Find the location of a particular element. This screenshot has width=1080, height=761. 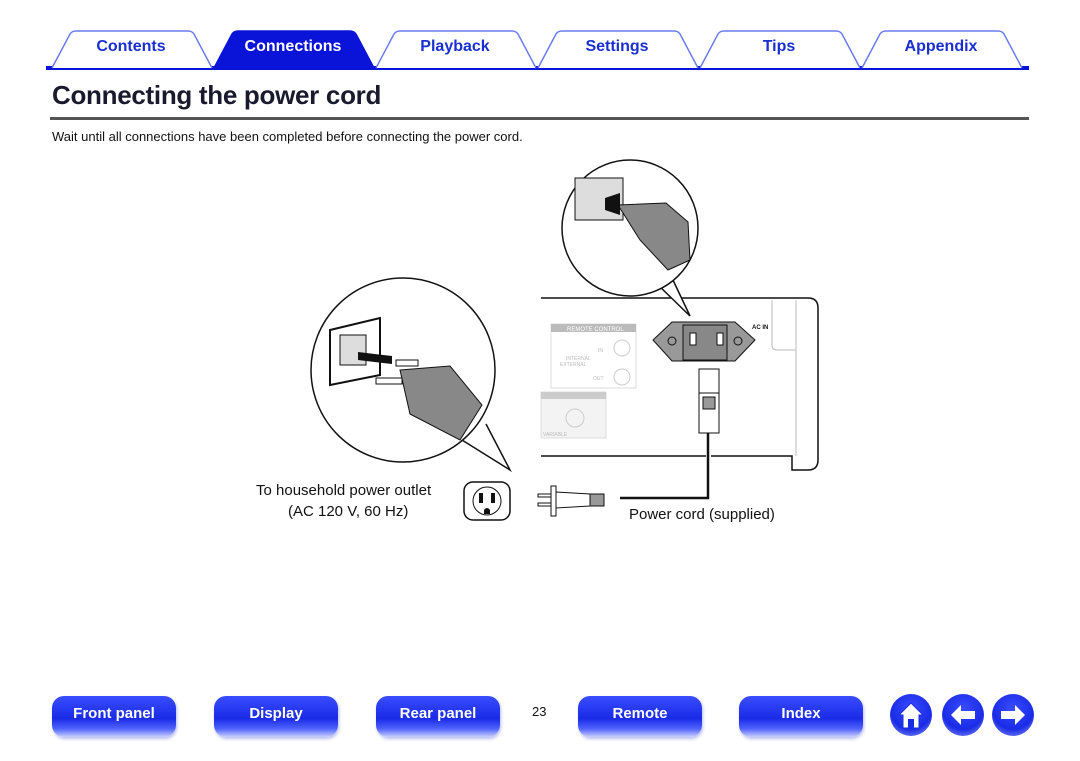

arrow-right-icon is located at coordinates (1013, 715).